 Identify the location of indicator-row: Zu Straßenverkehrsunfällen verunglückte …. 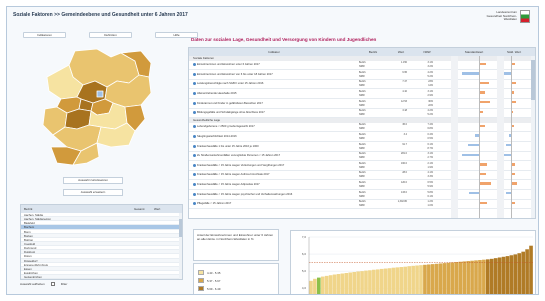
(362, 157).